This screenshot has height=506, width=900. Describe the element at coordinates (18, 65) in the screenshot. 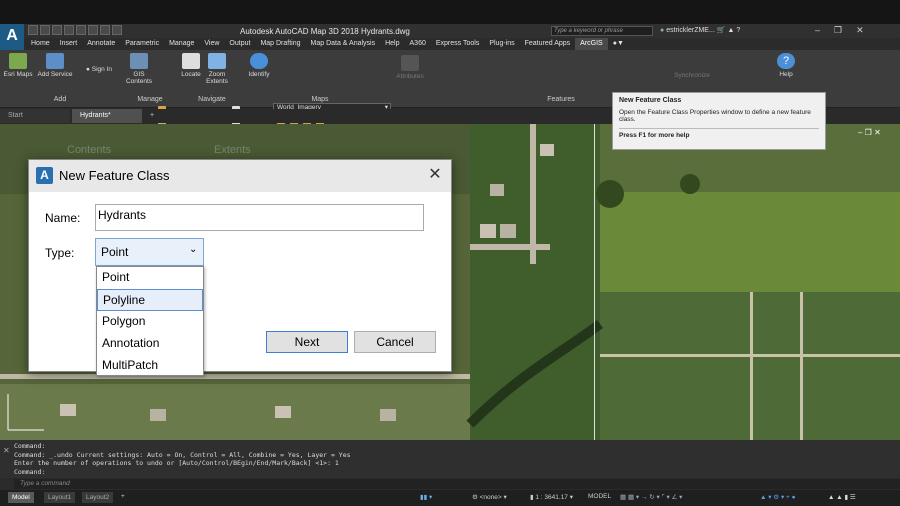

I see `esri-maps-button: Esri Maps` at that location.